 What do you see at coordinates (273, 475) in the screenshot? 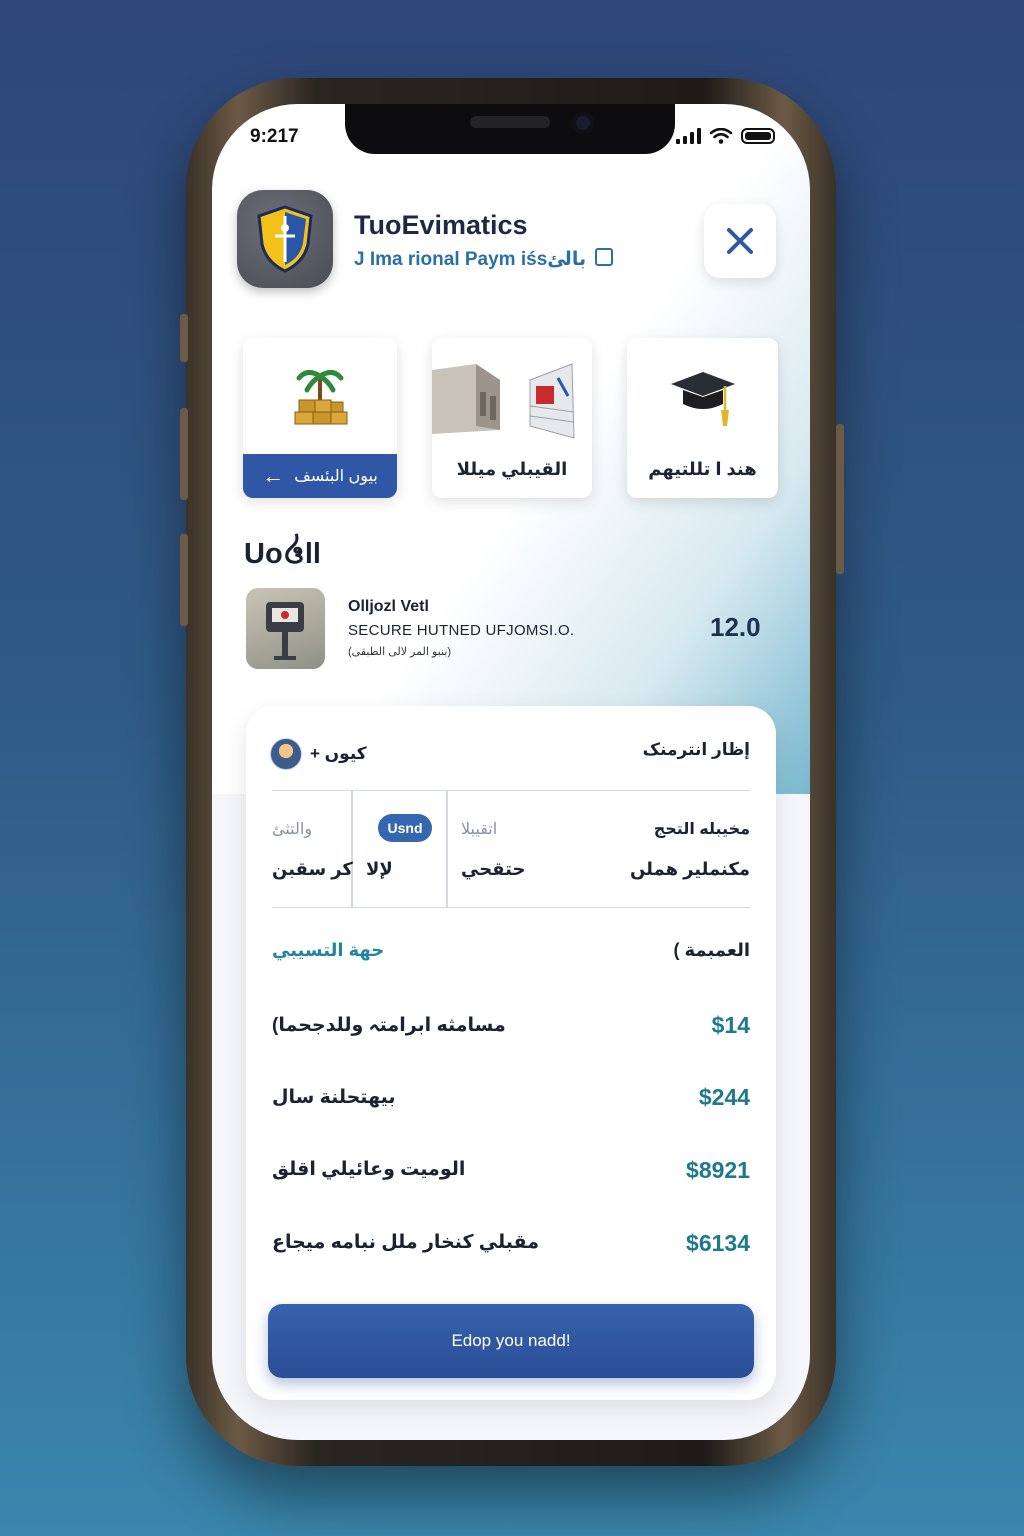
I see `arrow-left-icon: ←` at bounding box center [273, 475].